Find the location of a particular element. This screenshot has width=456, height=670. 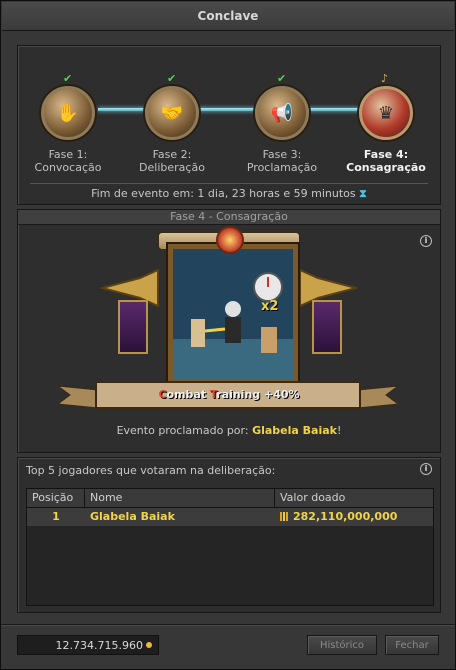

hourglass-icon: ⧗ is located at coordinates (363, 193).